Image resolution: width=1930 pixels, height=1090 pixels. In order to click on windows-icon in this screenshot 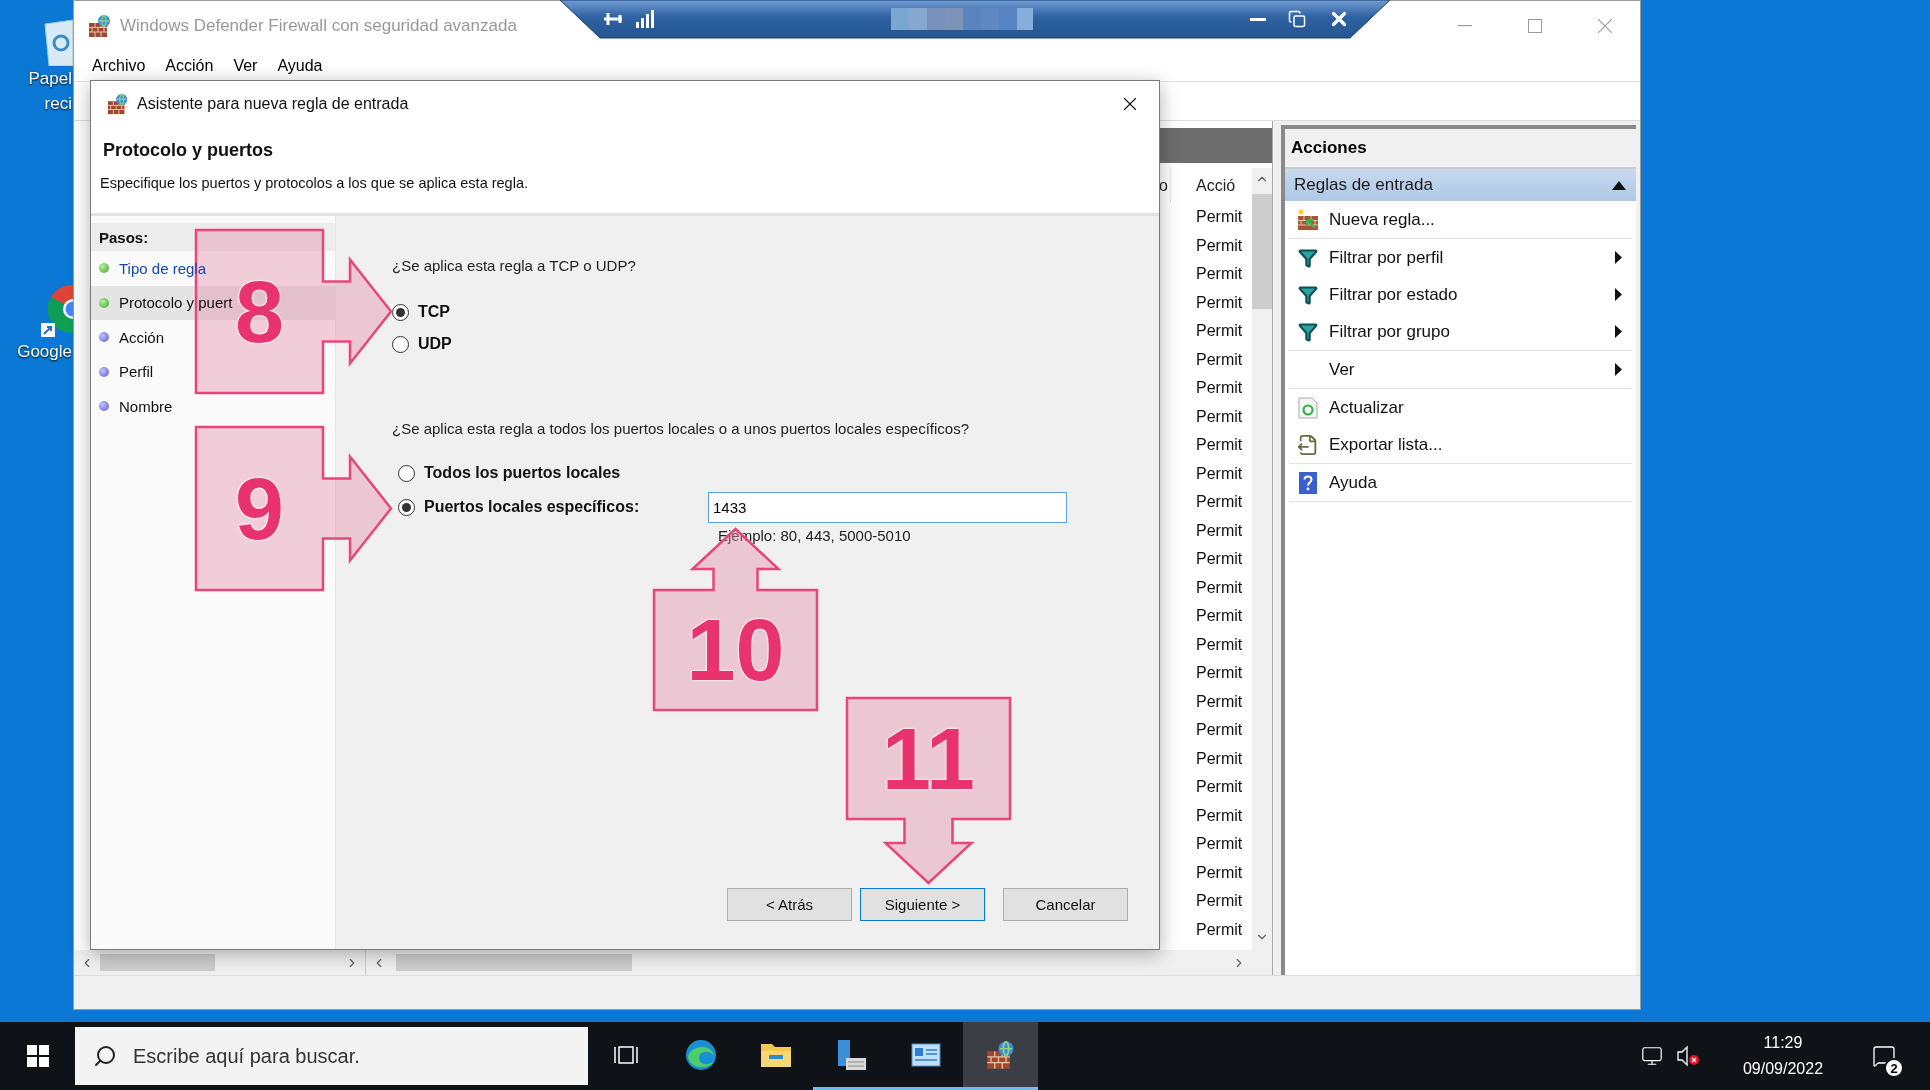, I will do `click(37, 1056)`.